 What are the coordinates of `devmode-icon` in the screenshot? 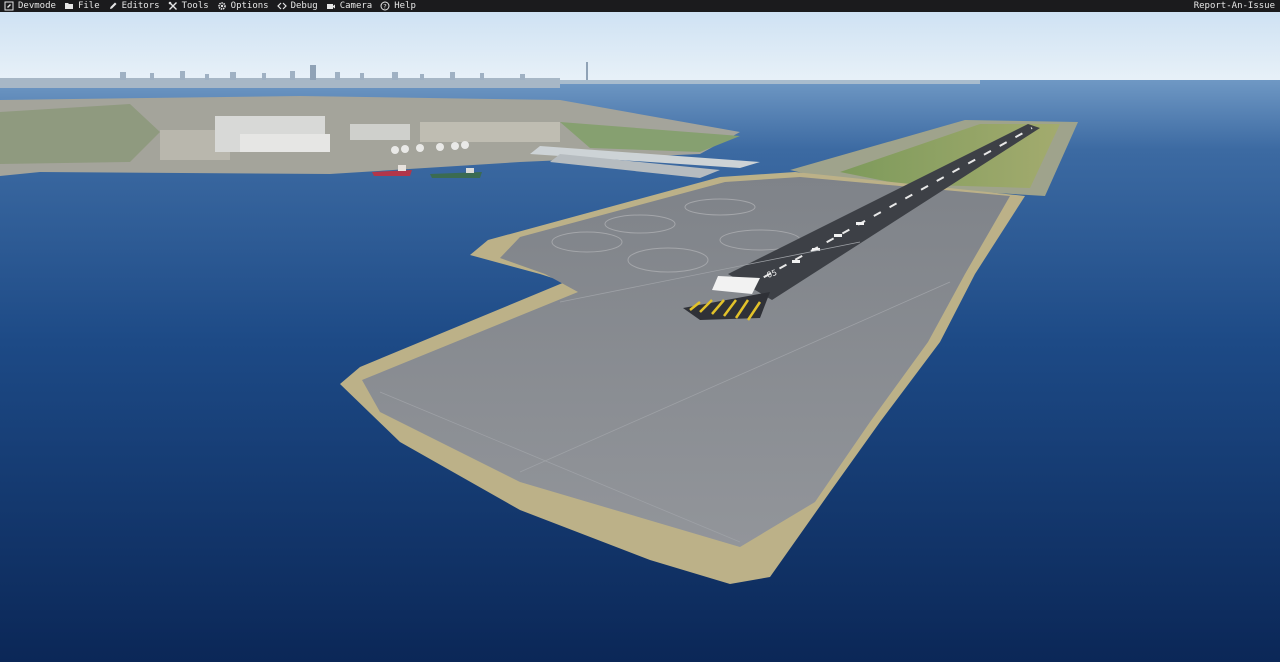 It's located at (9, 6).